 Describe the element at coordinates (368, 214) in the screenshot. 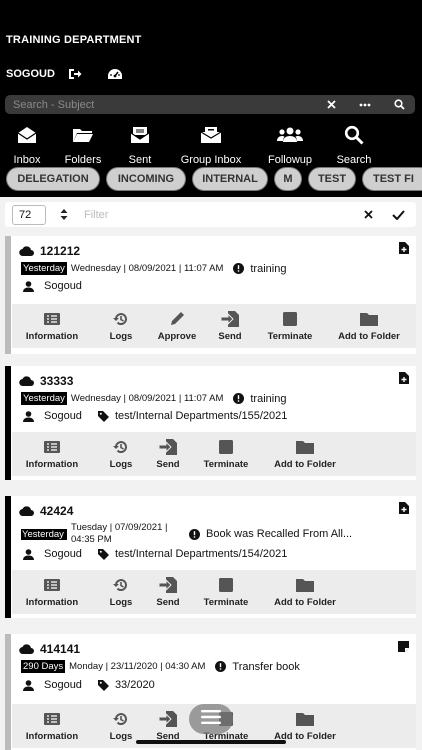

I see `clear-filter-icon` at that location.